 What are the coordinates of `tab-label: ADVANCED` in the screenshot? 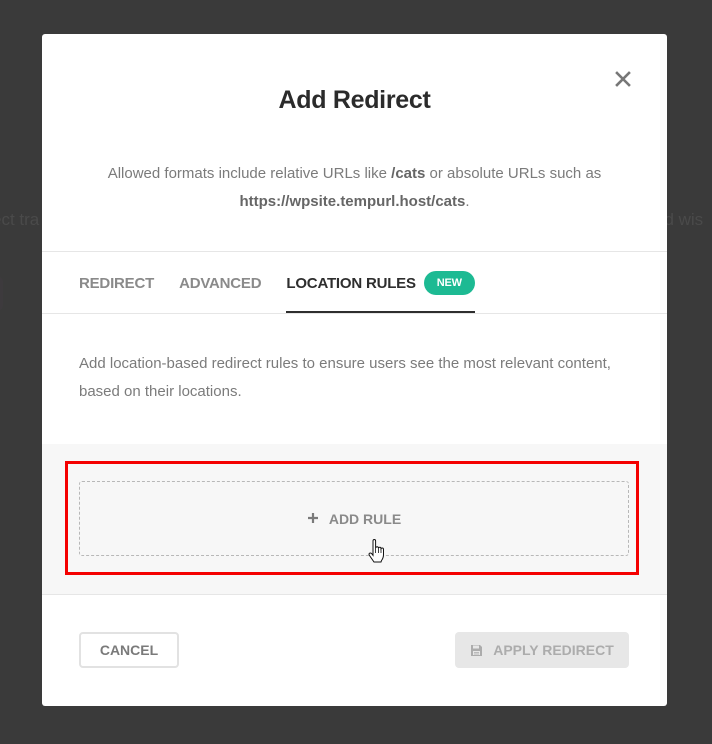 It's located at (220, 283).